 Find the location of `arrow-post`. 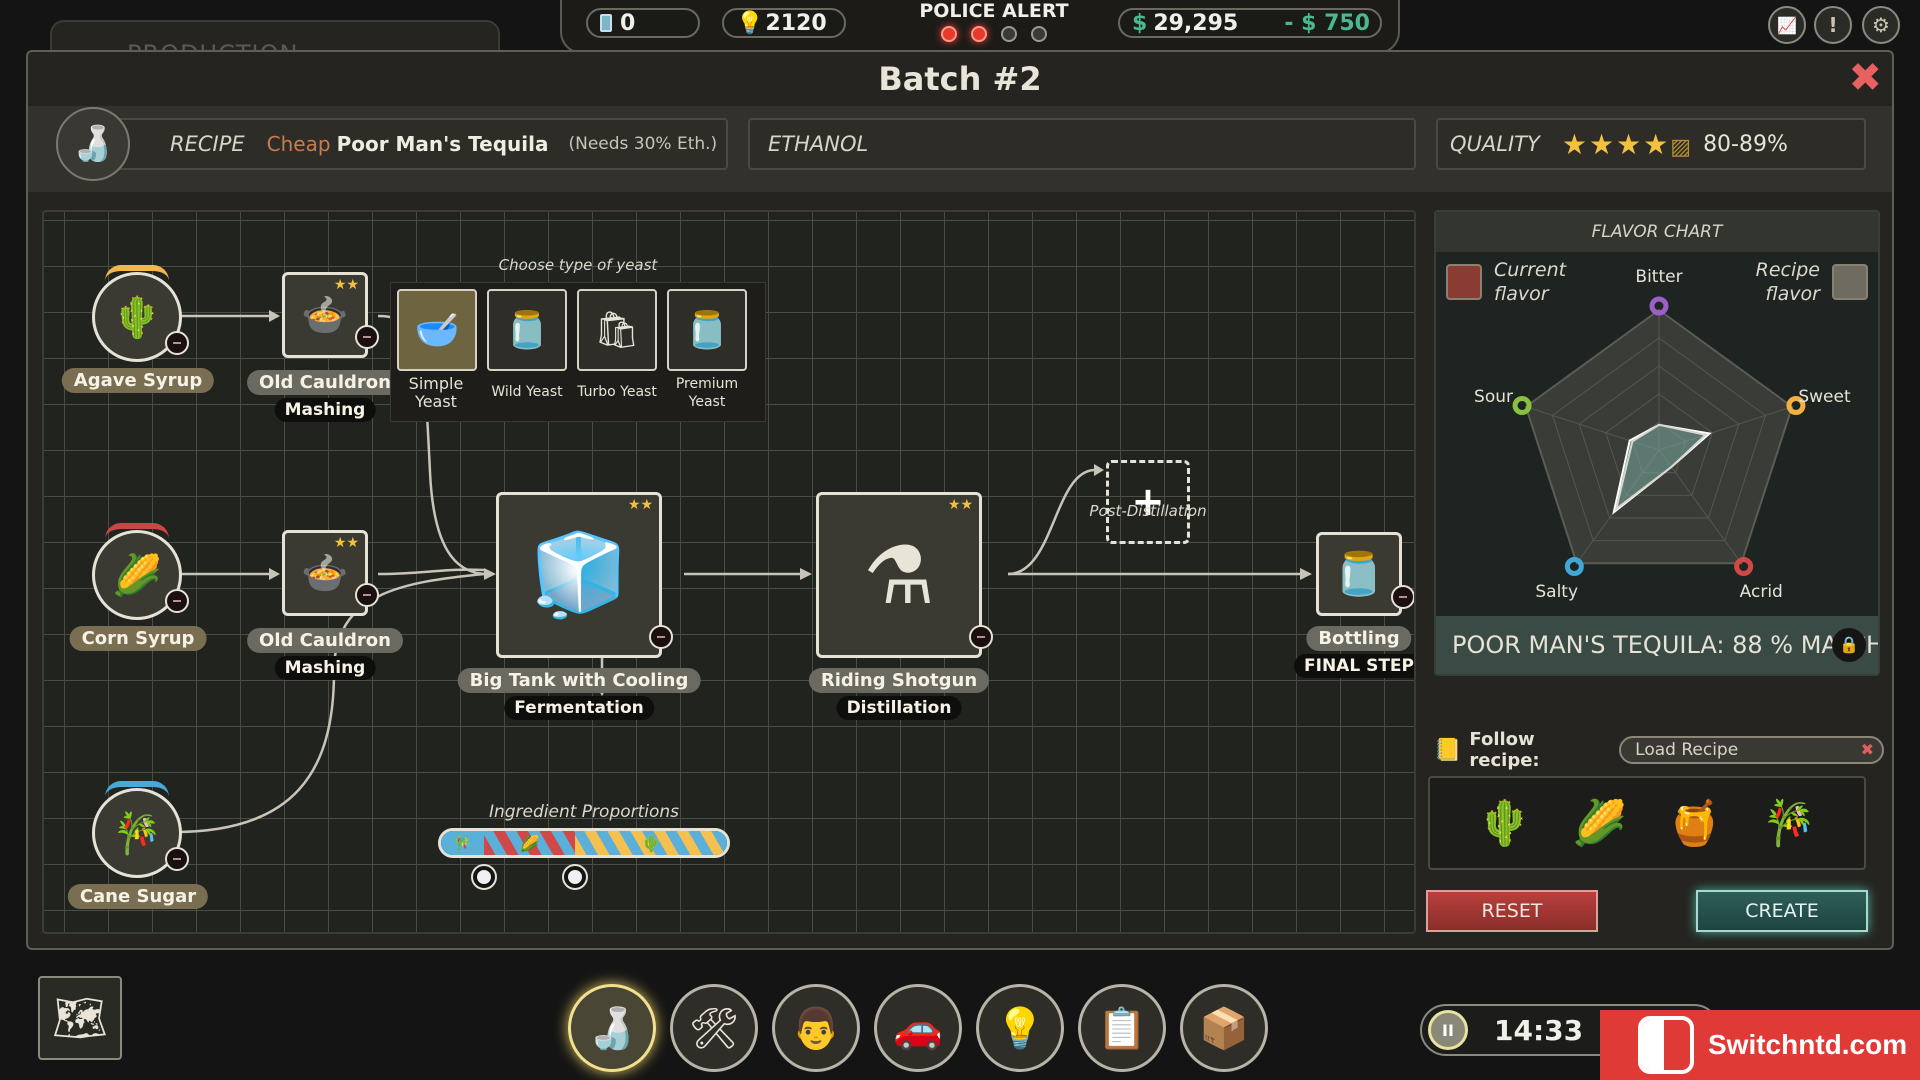

arrow-post is located at coordinates (1099, 470).